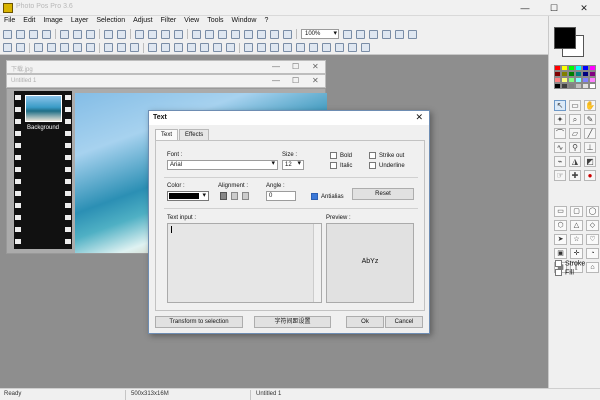 The image size is (600, 400). What do you see at coordinates (7, 47) in the screenshot?
I see `rect-select-icon` at bounding box center [7, 47].